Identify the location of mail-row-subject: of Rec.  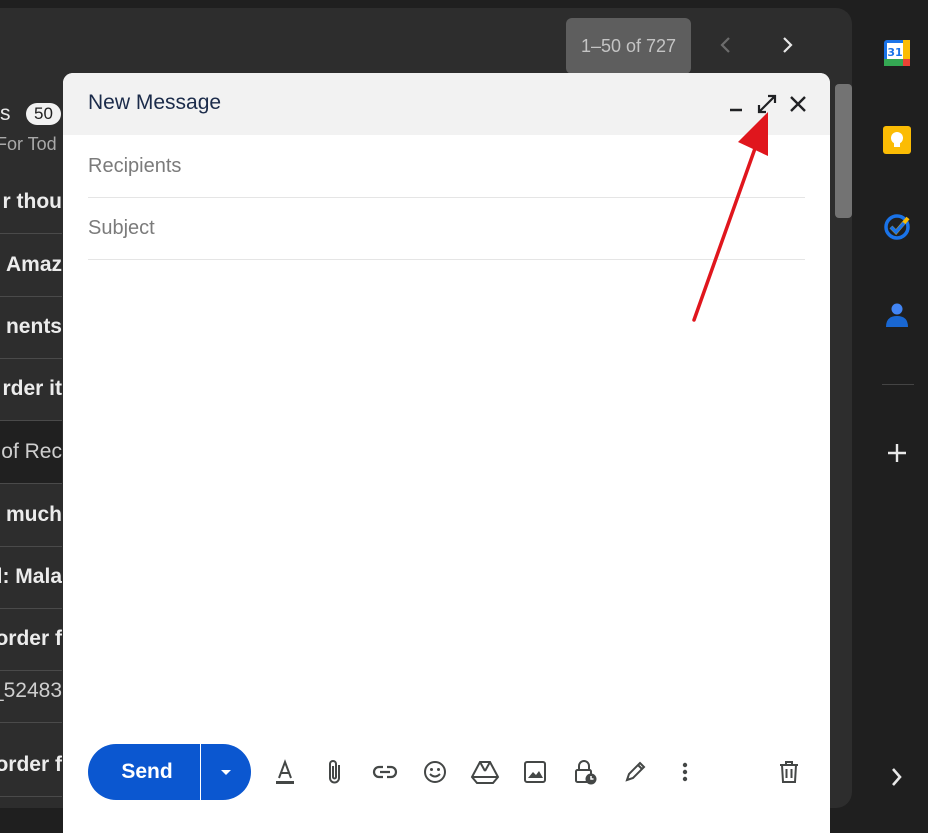
(31, 451).